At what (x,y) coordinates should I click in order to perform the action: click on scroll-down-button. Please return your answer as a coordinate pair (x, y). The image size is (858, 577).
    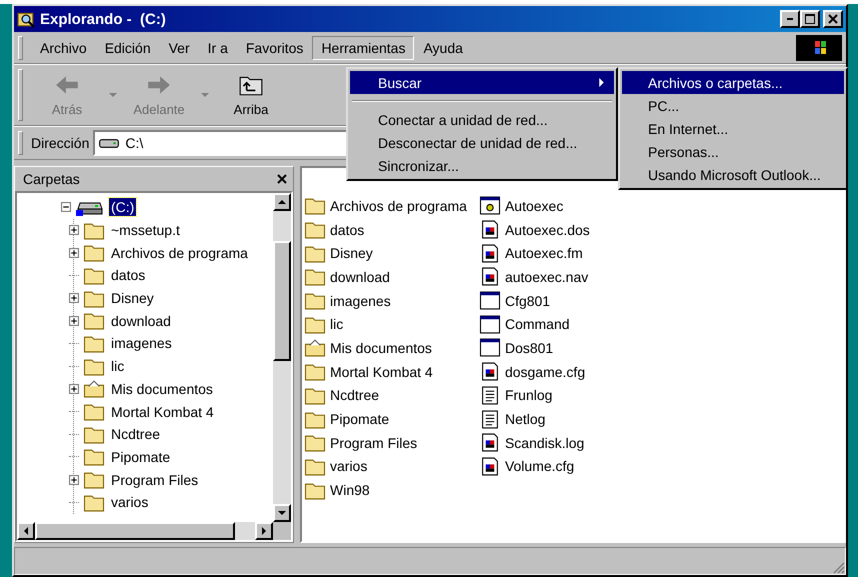
    Looking at the image, I should click on (282, 513).